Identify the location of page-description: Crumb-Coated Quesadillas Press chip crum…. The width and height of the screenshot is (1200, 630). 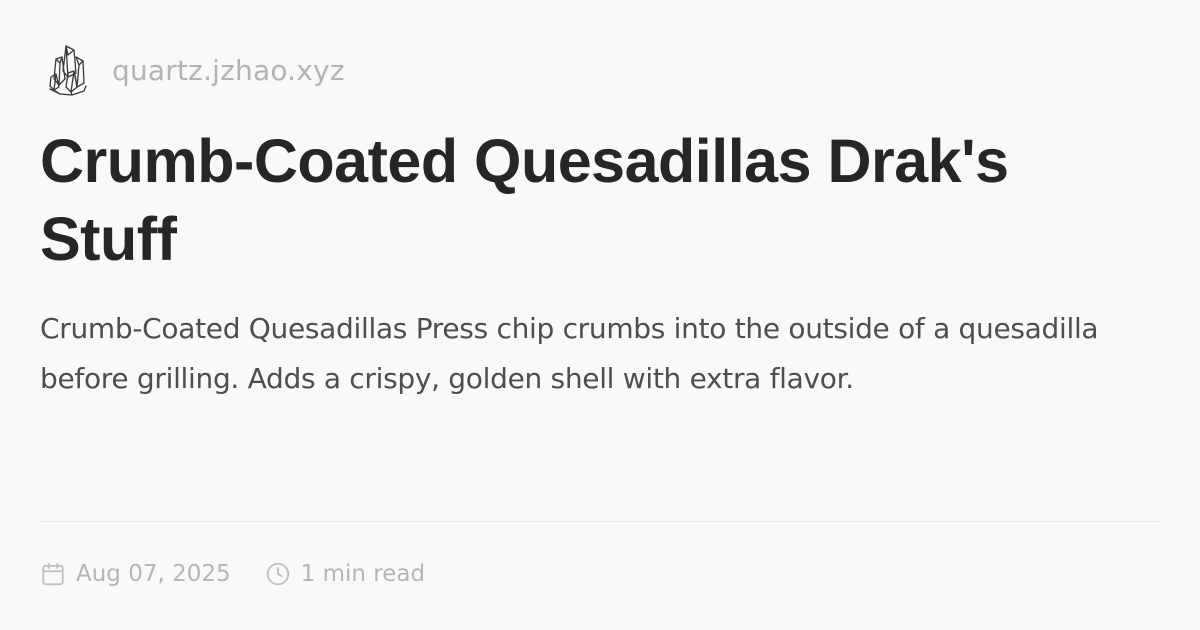
(569, 353).